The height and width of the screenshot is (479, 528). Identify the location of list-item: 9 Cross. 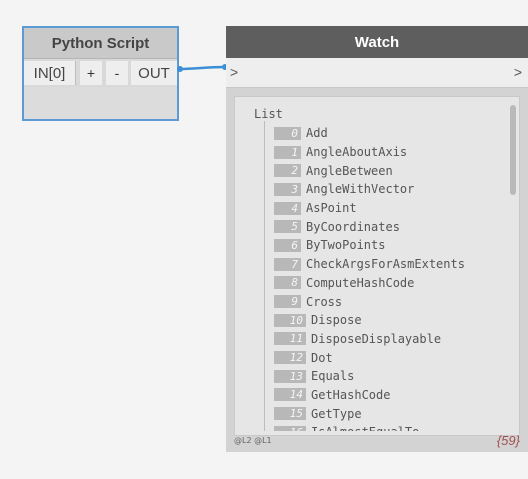
(369, 301).